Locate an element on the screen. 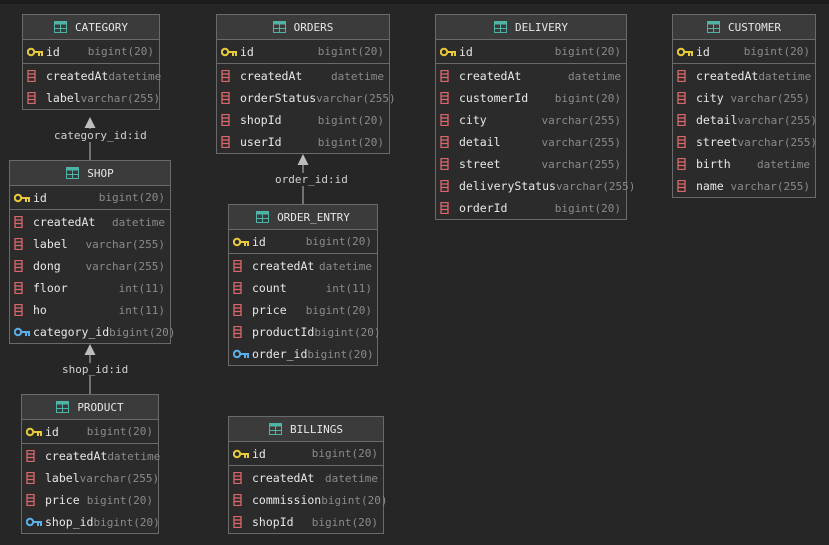 This screenshot has width=829, height=545. entity-header: CUSTOMER is located at coordinates (744, 27).